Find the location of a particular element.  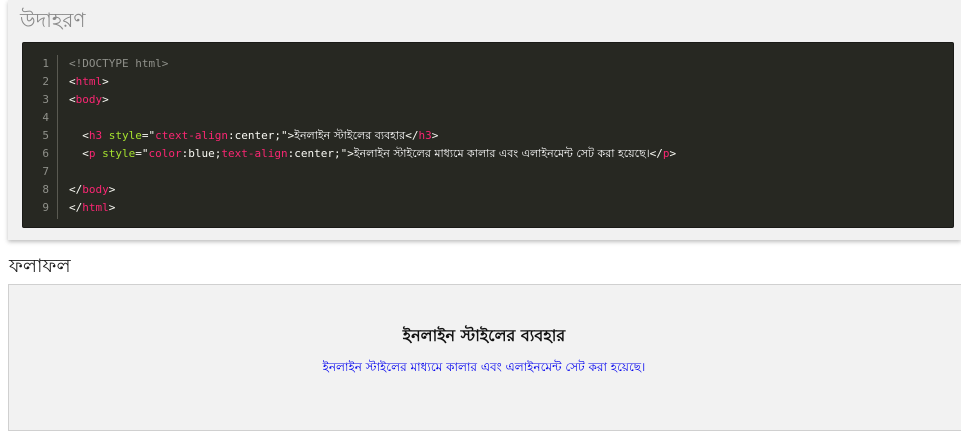

code-line: </html> is located at coordinates (372, 208).